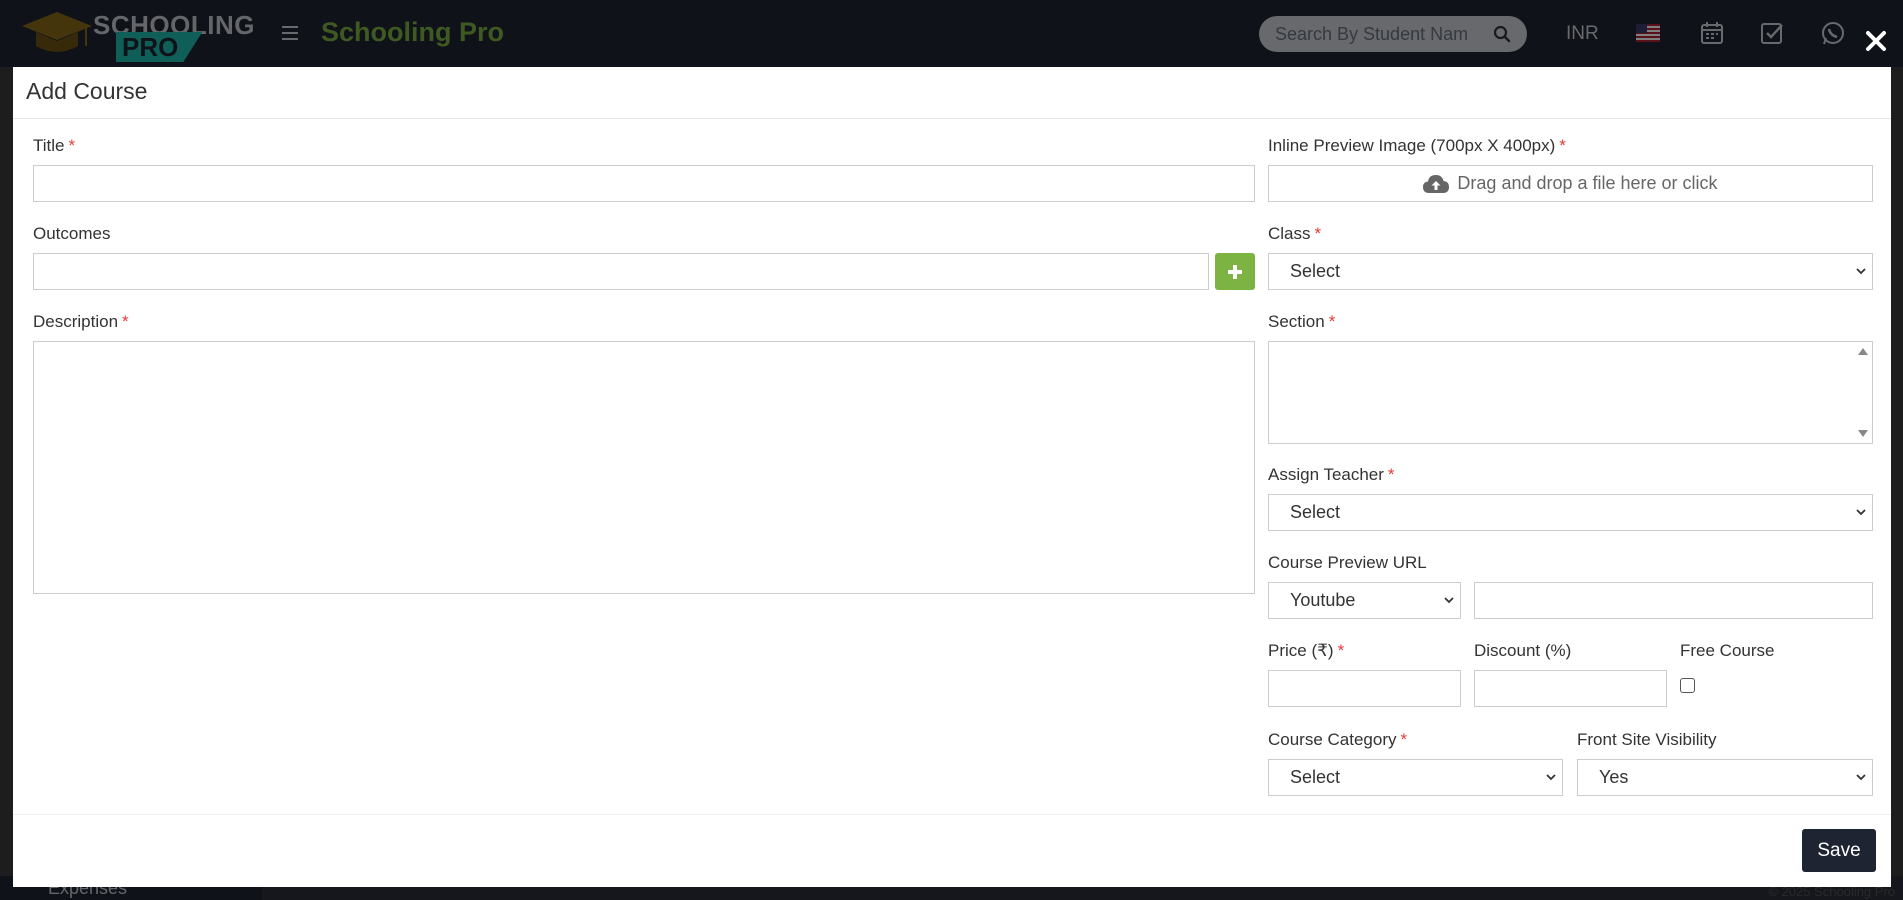  I want to click on course-category-label: Course Category *, so click(1337, 740).